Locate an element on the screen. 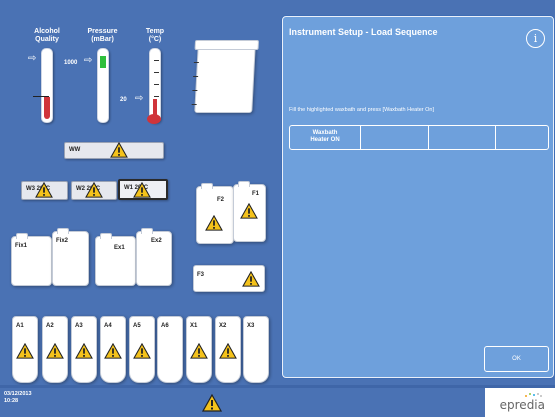 This screenshot has width=555, height=417. a5-label: A5 is located at coordinates (137, 326).